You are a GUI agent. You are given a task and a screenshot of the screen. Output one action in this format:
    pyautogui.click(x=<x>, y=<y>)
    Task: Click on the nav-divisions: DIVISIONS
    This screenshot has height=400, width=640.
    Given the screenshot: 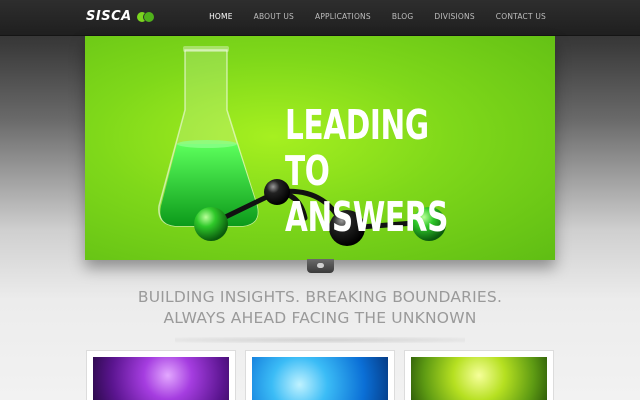 What is the action you would take?
    pyautogui.click(x=454, y=16)
    